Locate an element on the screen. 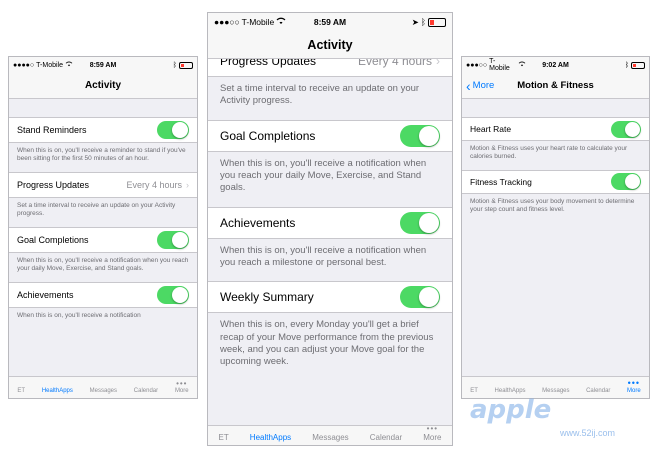 The image size is (660, 457). stand-reminders-switch is located at coordinates (173, 130).